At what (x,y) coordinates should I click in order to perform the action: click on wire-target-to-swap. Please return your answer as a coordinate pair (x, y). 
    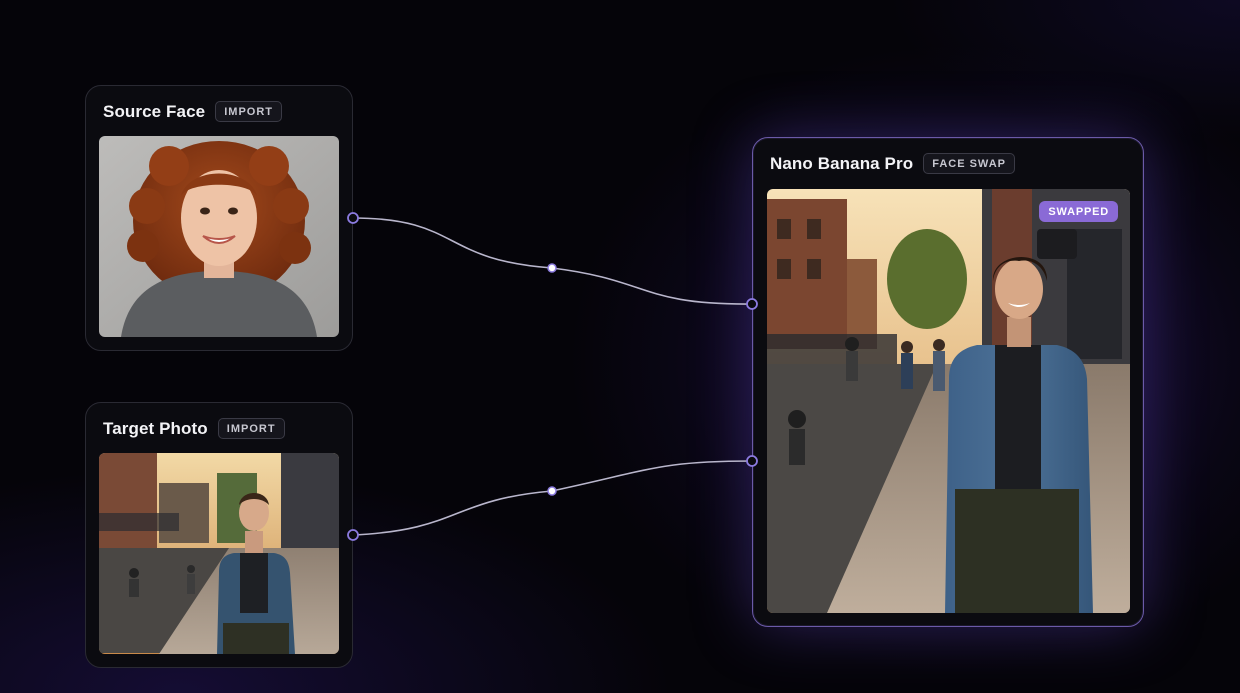
    Looking at the image, I should click on (552, 498).